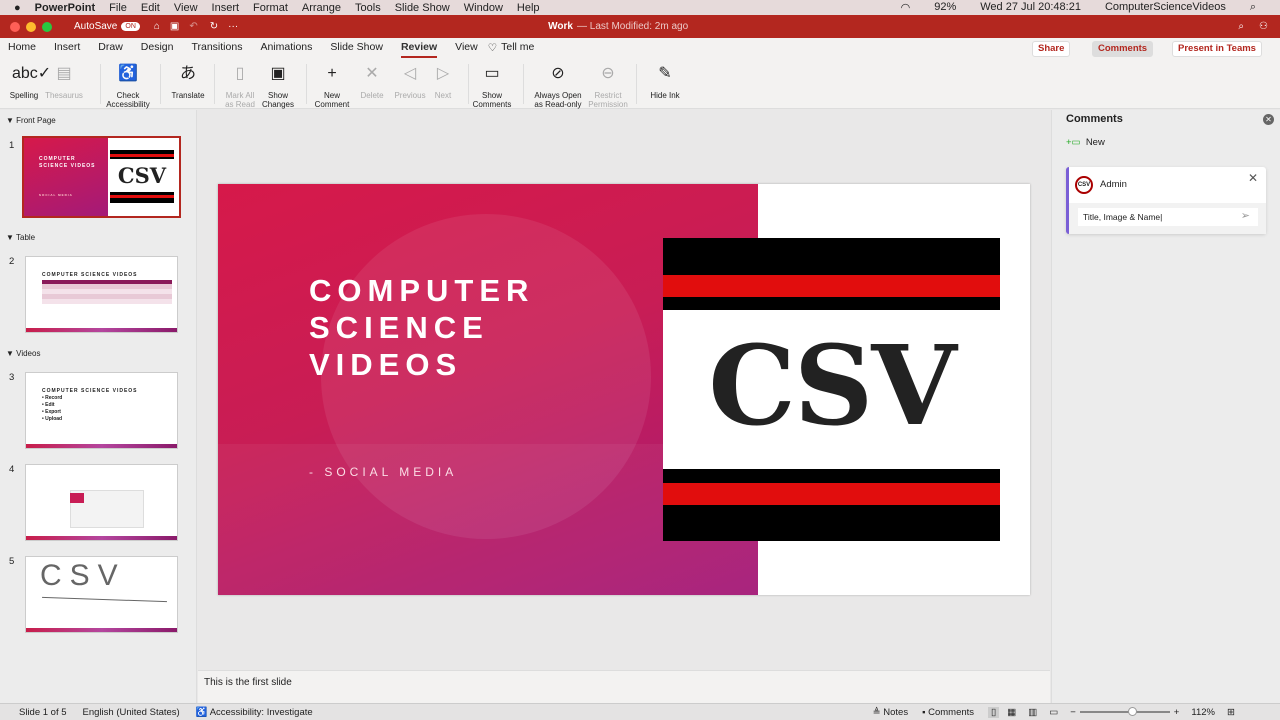  Describe the element at coordinates (110, 48) in the screenshot. I see `tab-draw: Draw` at that location.